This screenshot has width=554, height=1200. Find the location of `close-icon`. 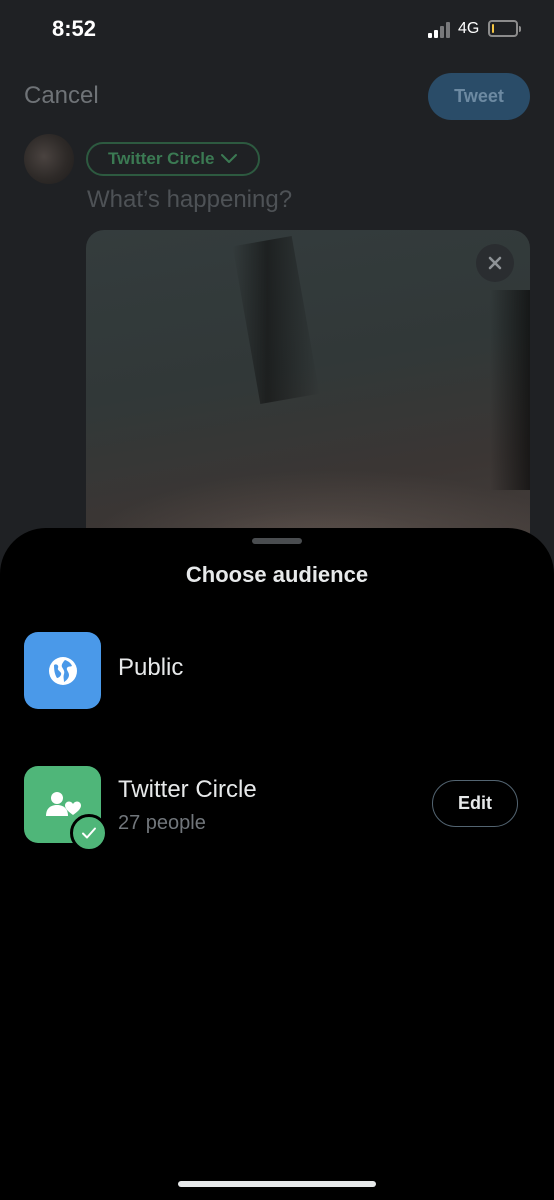

close-icon is located at coordinates (495, 263).